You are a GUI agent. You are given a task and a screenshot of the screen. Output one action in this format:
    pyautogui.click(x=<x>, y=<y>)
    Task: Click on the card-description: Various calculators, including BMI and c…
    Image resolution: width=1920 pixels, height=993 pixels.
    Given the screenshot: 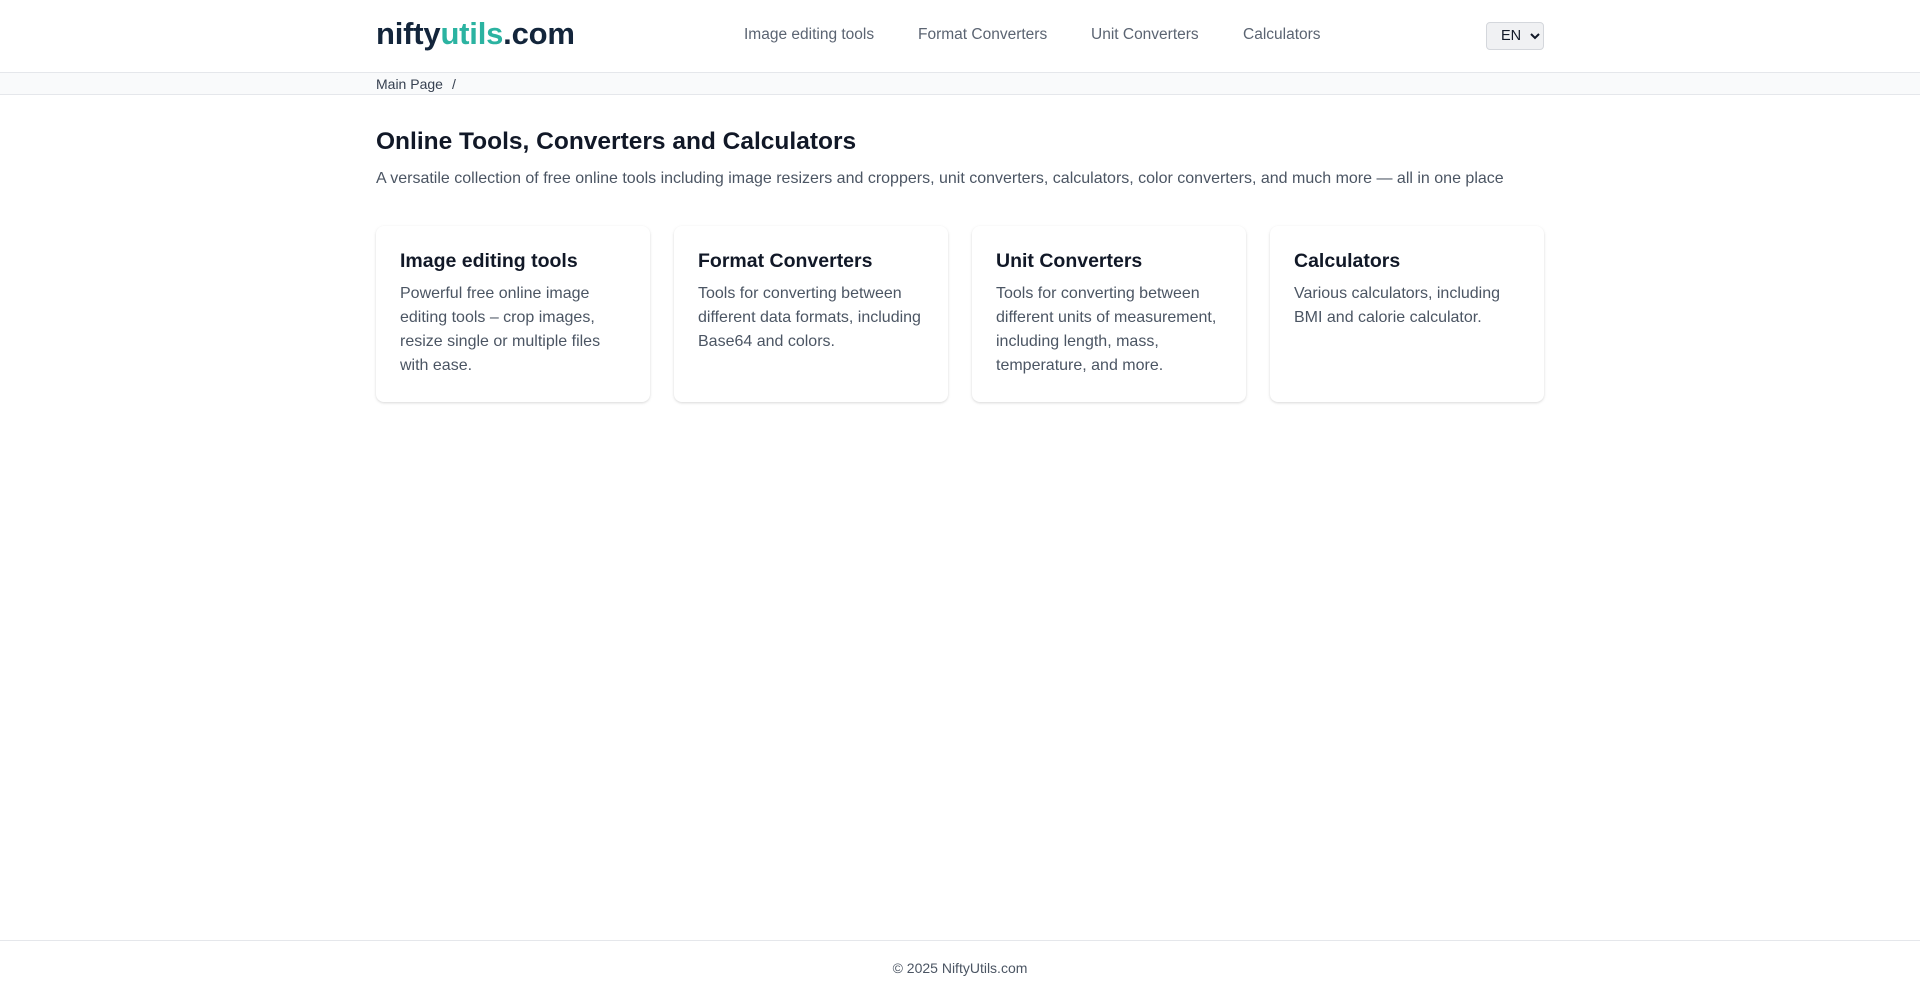 What is the action you would take?
    pyautogui.click(x=1397, y=305)
    